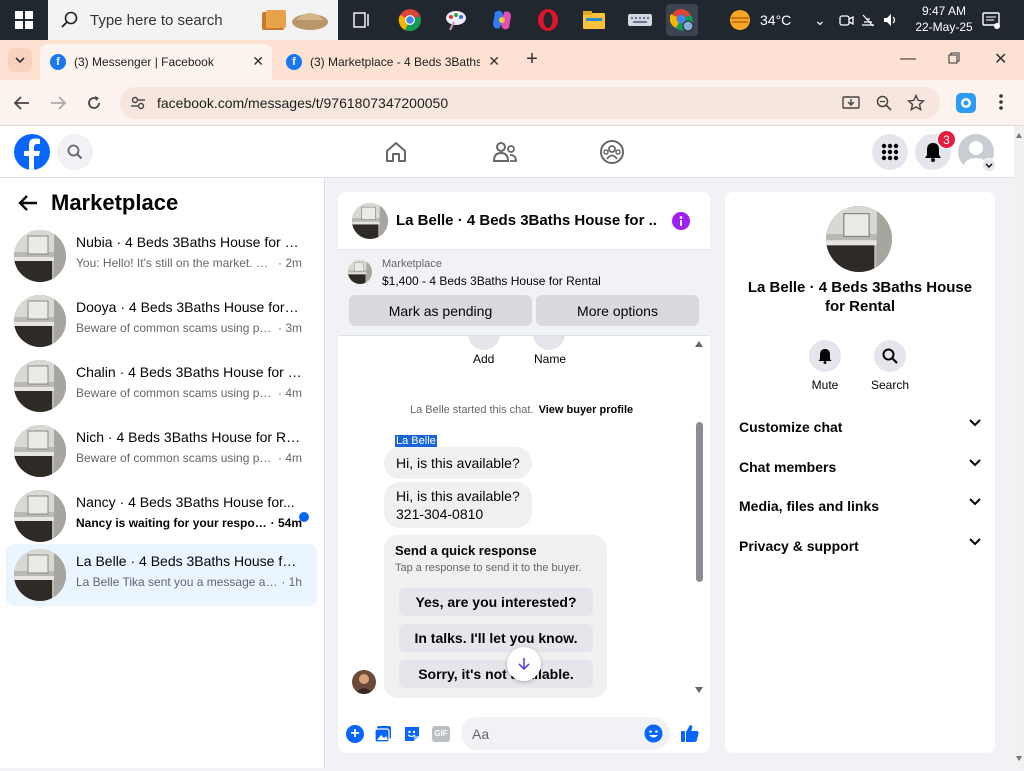  What do you see at coordinates (1000, 59) in the screenshot?
I see `close-window-button: ✕` at bounding box center [1000, 59].